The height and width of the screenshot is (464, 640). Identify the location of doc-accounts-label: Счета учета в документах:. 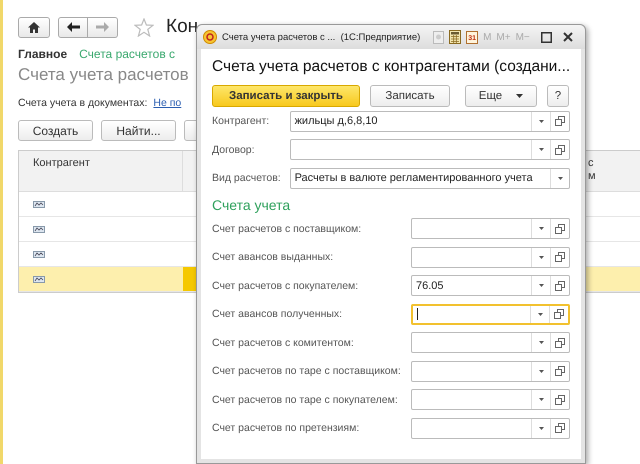
(83, 103).